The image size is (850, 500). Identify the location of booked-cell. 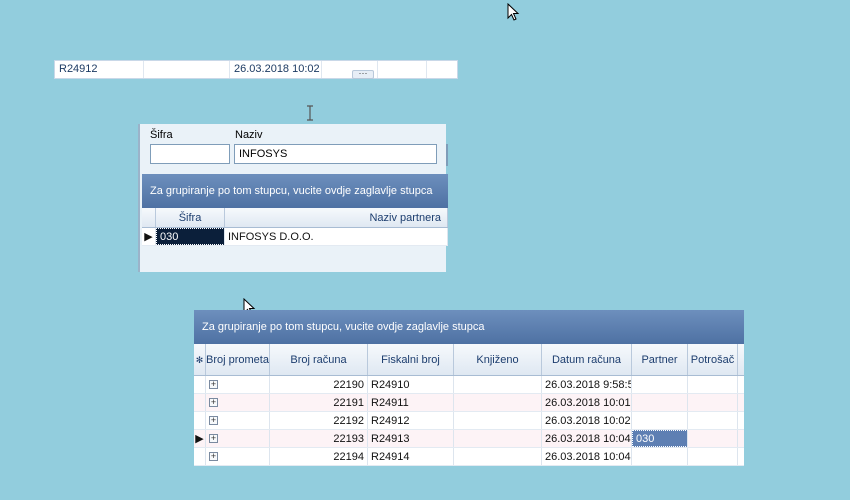
(187, 69).